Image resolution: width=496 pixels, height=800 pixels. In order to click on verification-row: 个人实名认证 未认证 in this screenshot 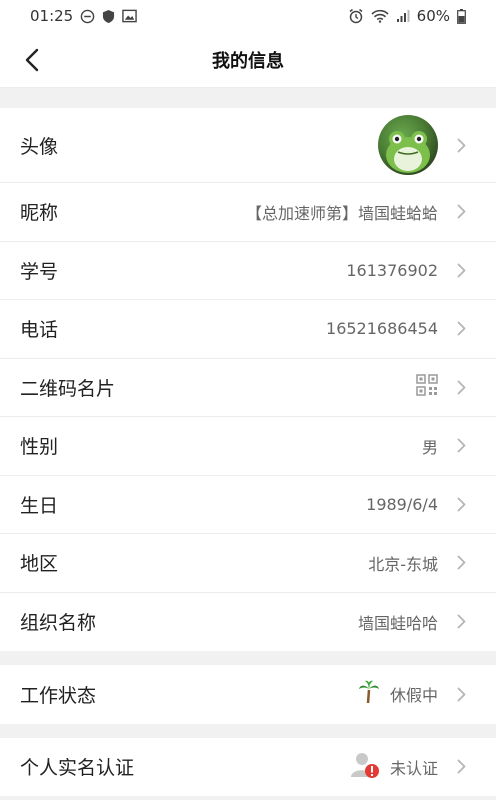, I will do `click(248, 767)`.